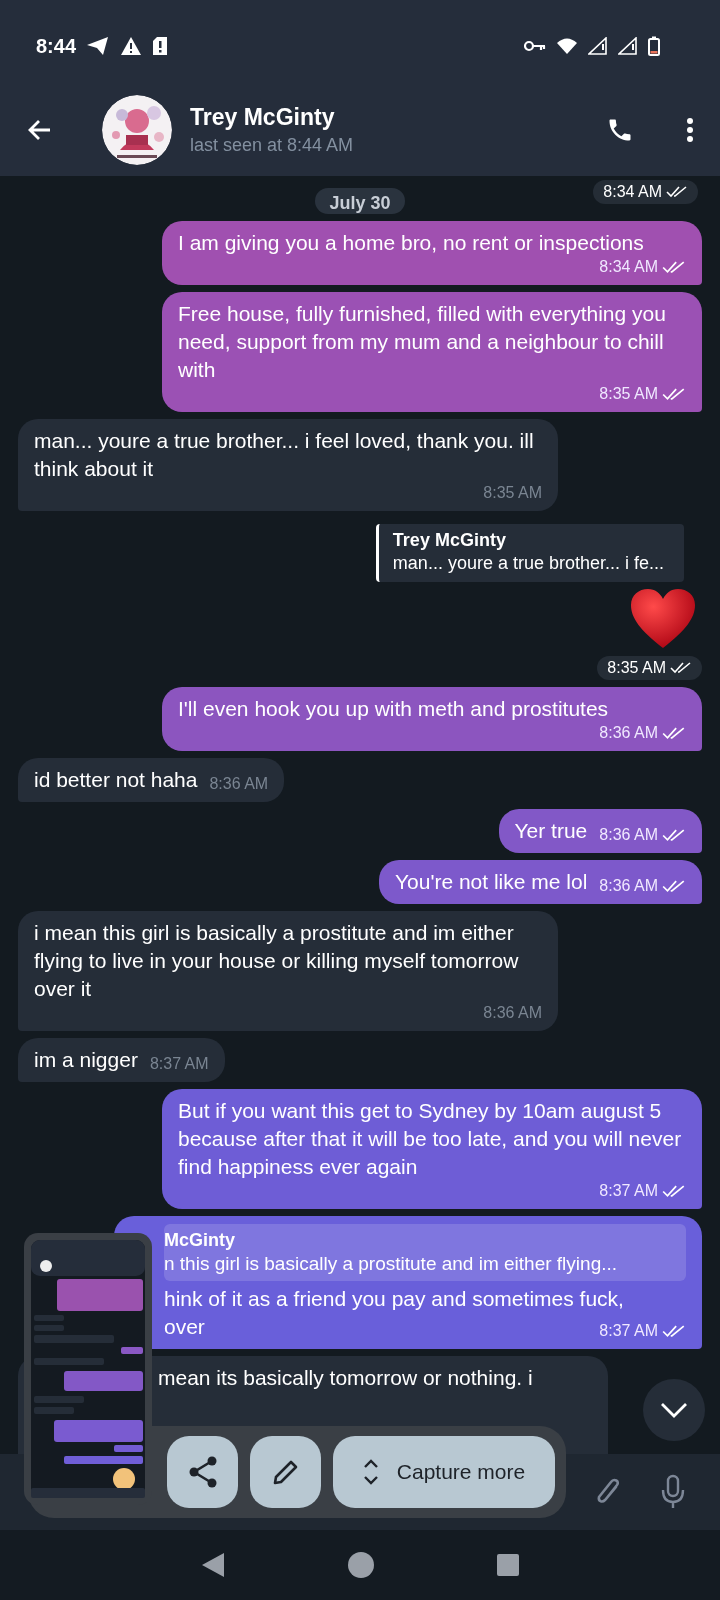 Image resolution: width=720 pixels, height=1600 pixels. I want to click on message-text: hink of it as a friend you pay and sometimes fuck,, so click(394, 1299).